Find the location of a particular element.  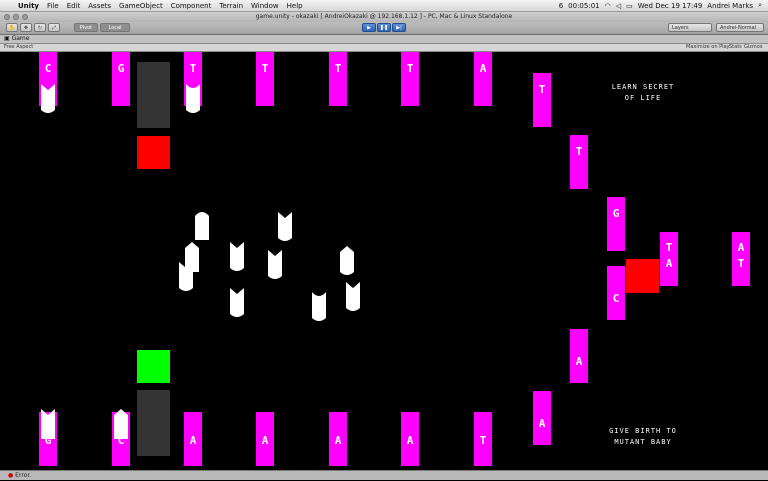

dna-tile-right: TA is located at coordinates (669, 259).